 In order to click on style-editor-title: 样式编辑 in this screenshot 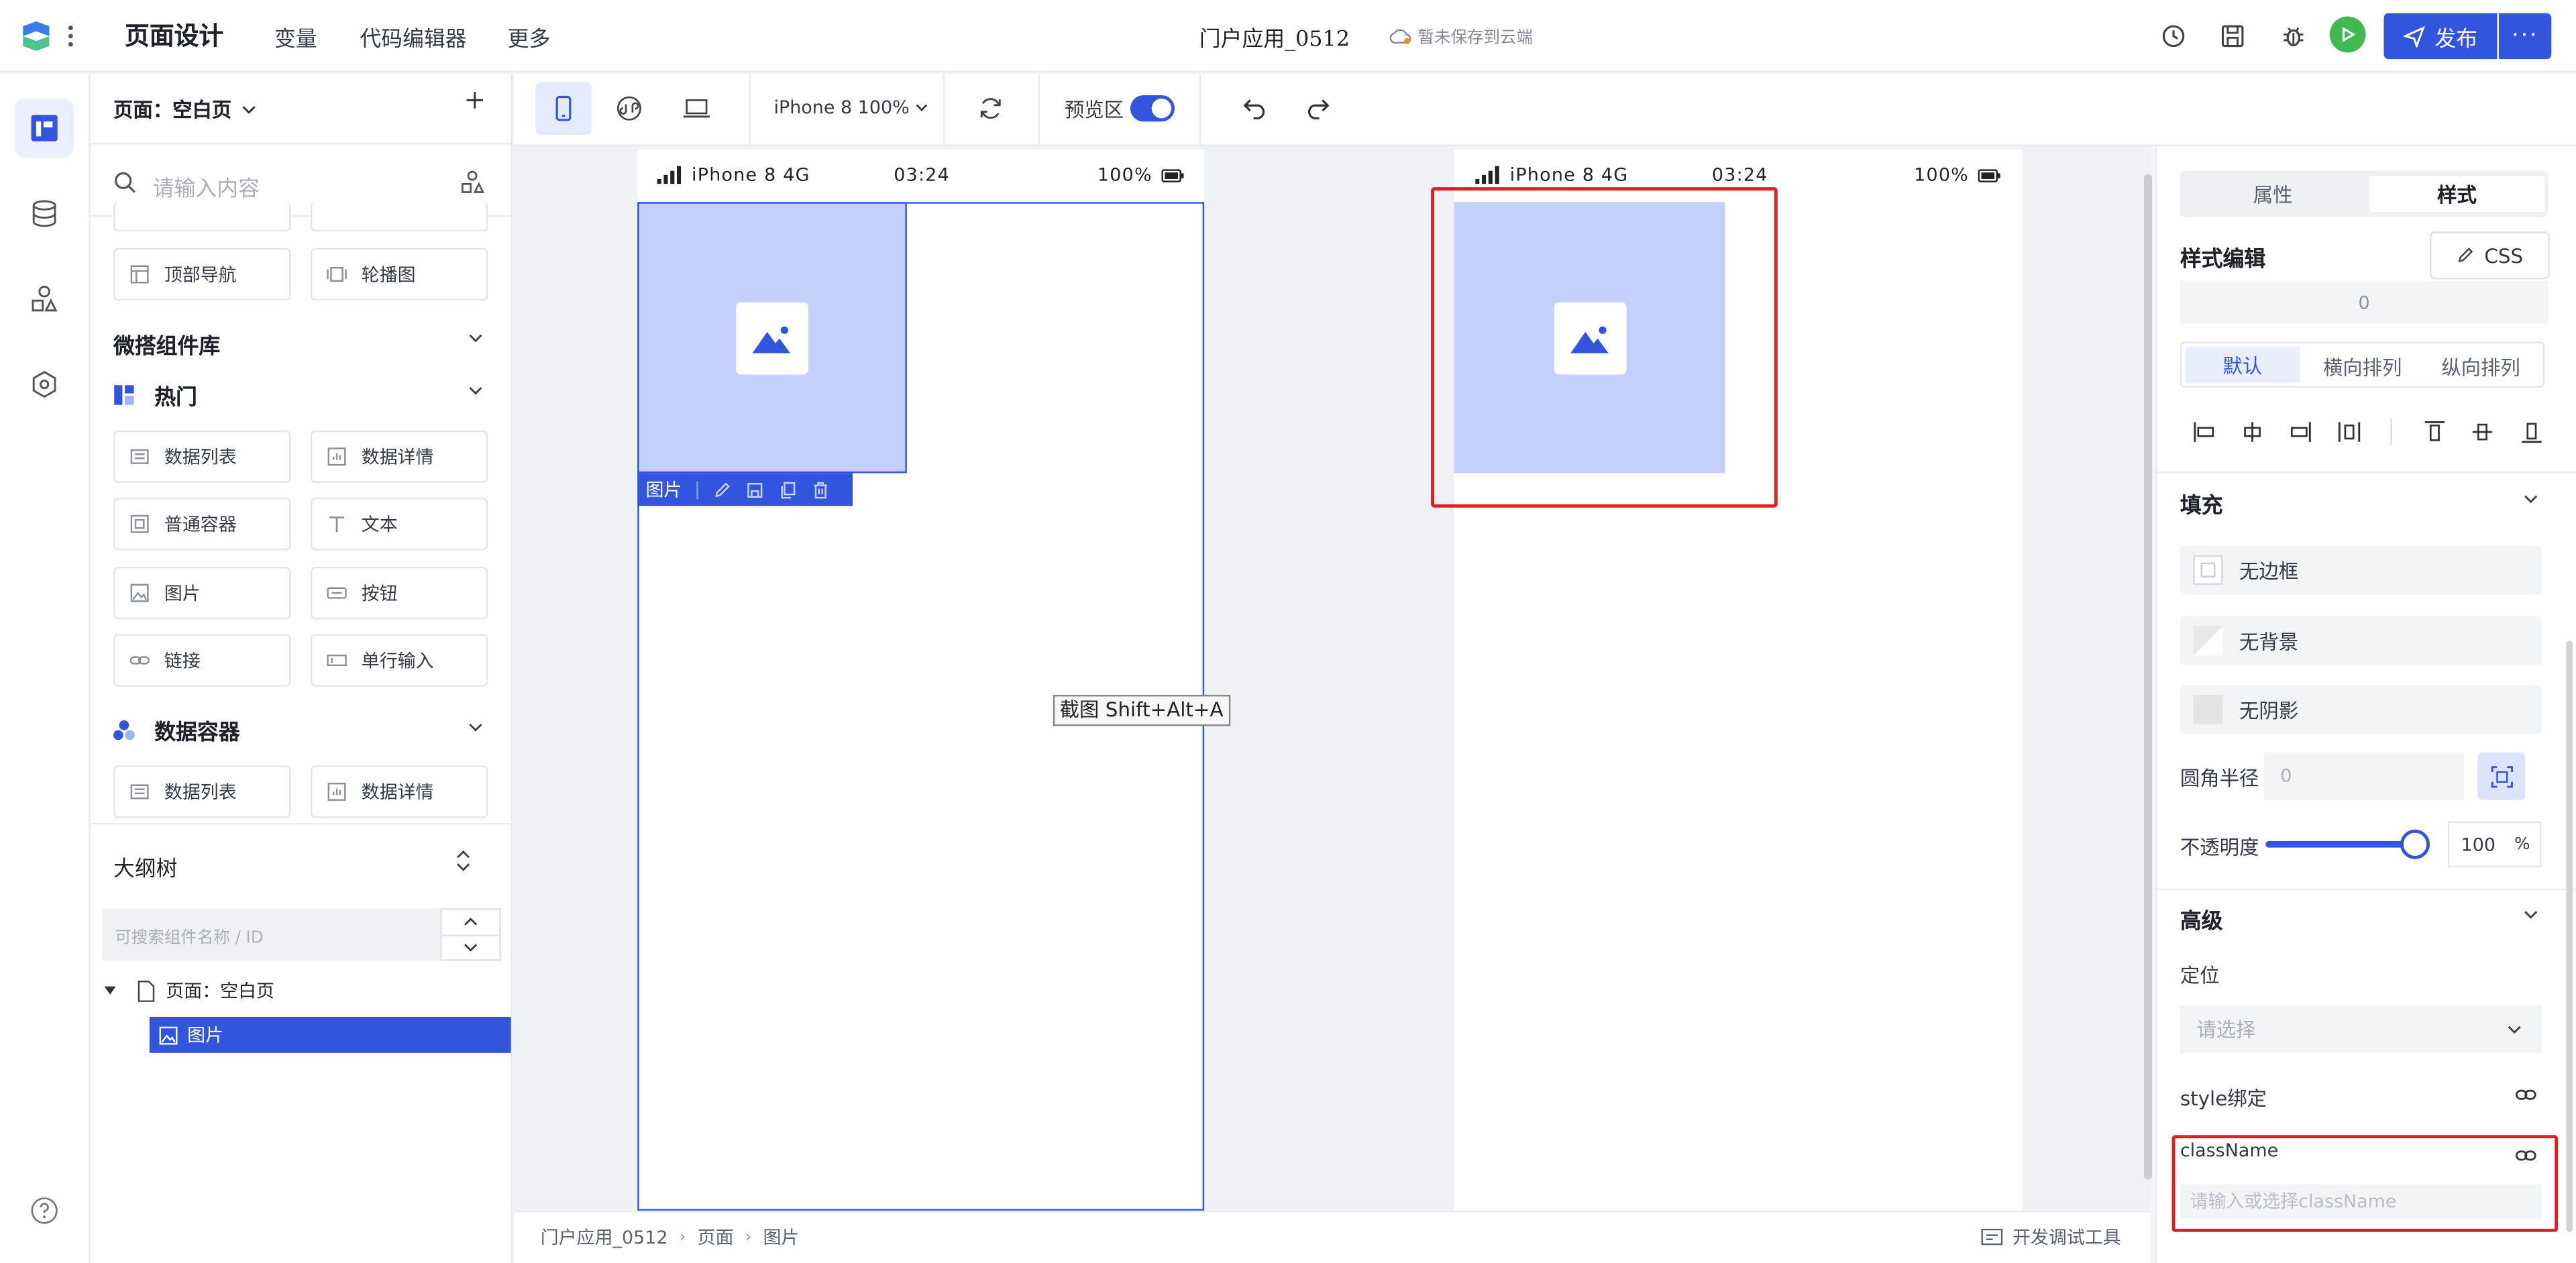, I will do `click(2223, 260)`.